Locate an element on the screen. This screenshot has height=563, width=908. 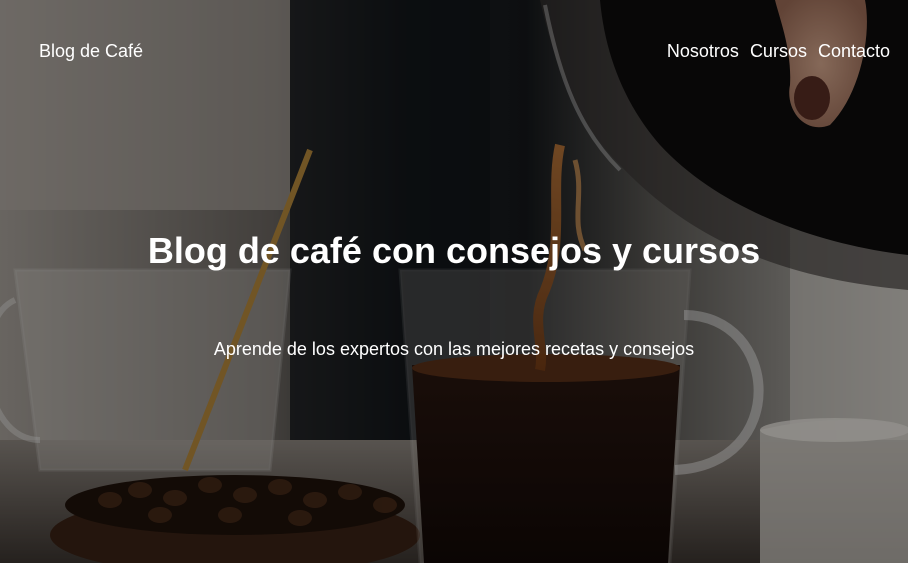
nav-link-contacto: Contacto is located at coordinates (854, 51).